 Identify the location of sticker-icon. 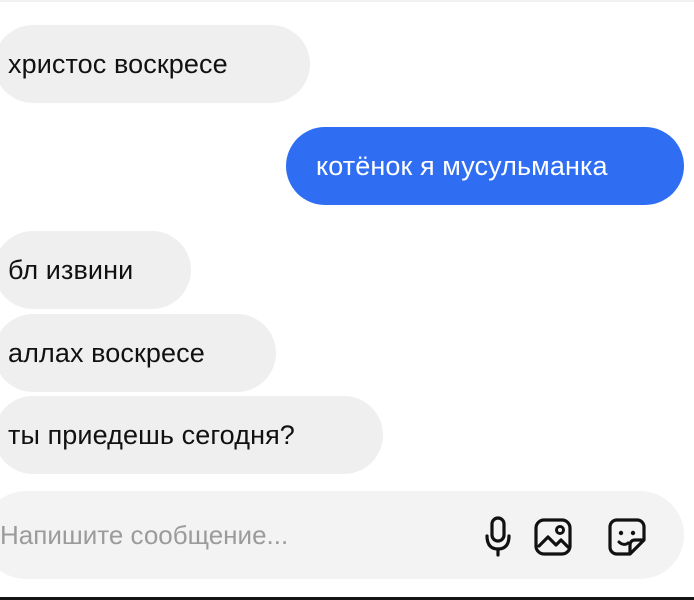
(627, 537).